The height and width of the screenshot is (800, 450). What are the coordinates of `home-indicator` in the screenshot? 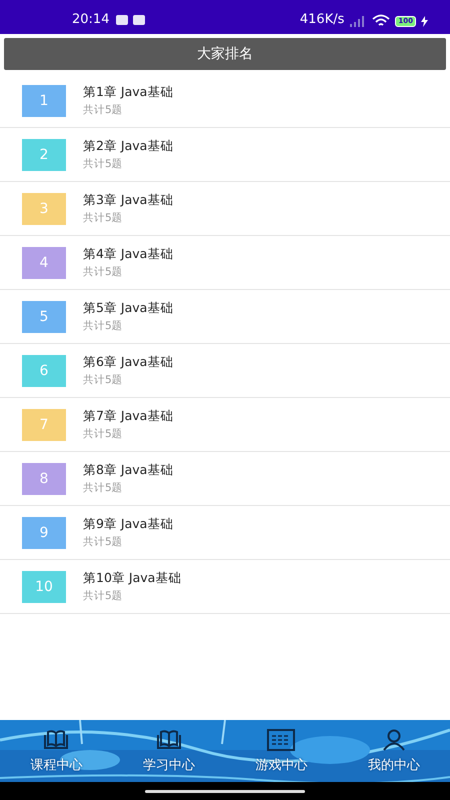 It's located at (225, 791).